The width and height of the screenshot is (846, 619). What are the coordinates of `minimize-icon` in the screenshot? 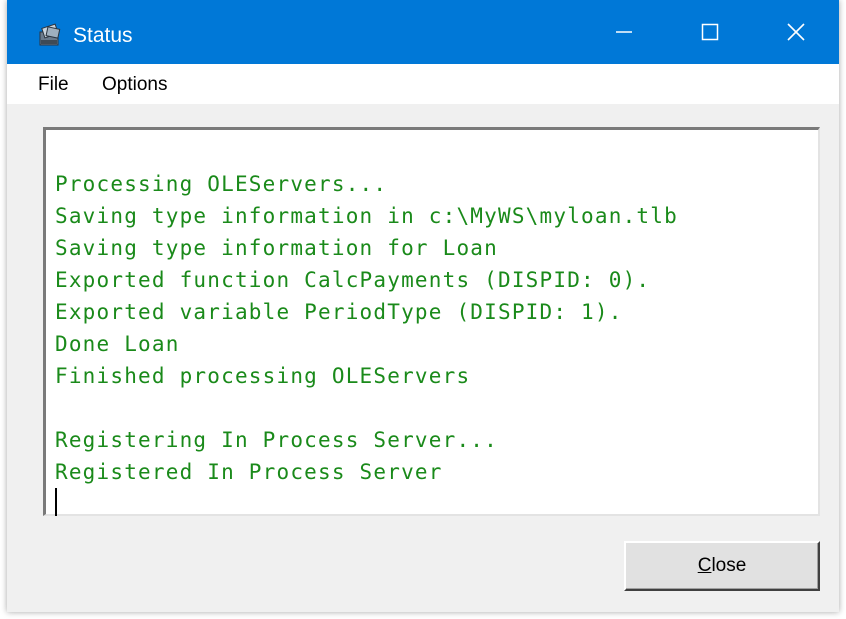 It's located at (624, 32).